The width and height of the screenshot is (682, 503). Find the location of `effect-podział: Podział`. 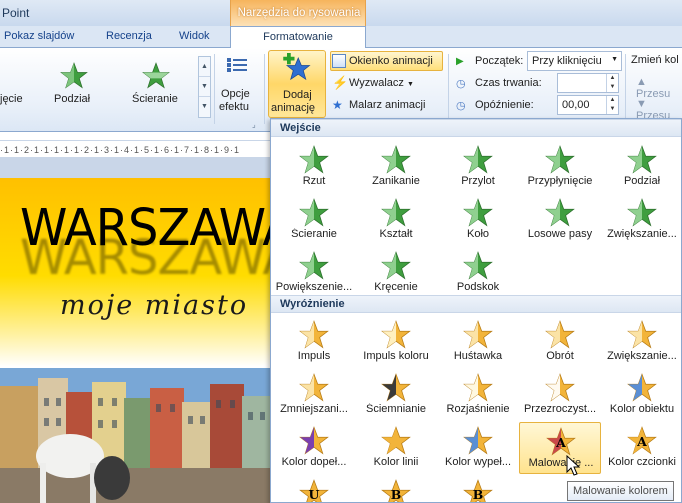

effect-podział: Podział is located at coordinates (641, 167).